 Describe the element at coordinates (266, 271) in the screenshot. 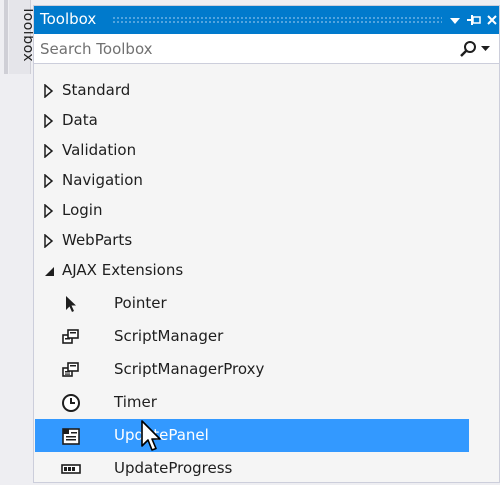

I see `category-ajax-extensions: AJAX Extensions` at that location.